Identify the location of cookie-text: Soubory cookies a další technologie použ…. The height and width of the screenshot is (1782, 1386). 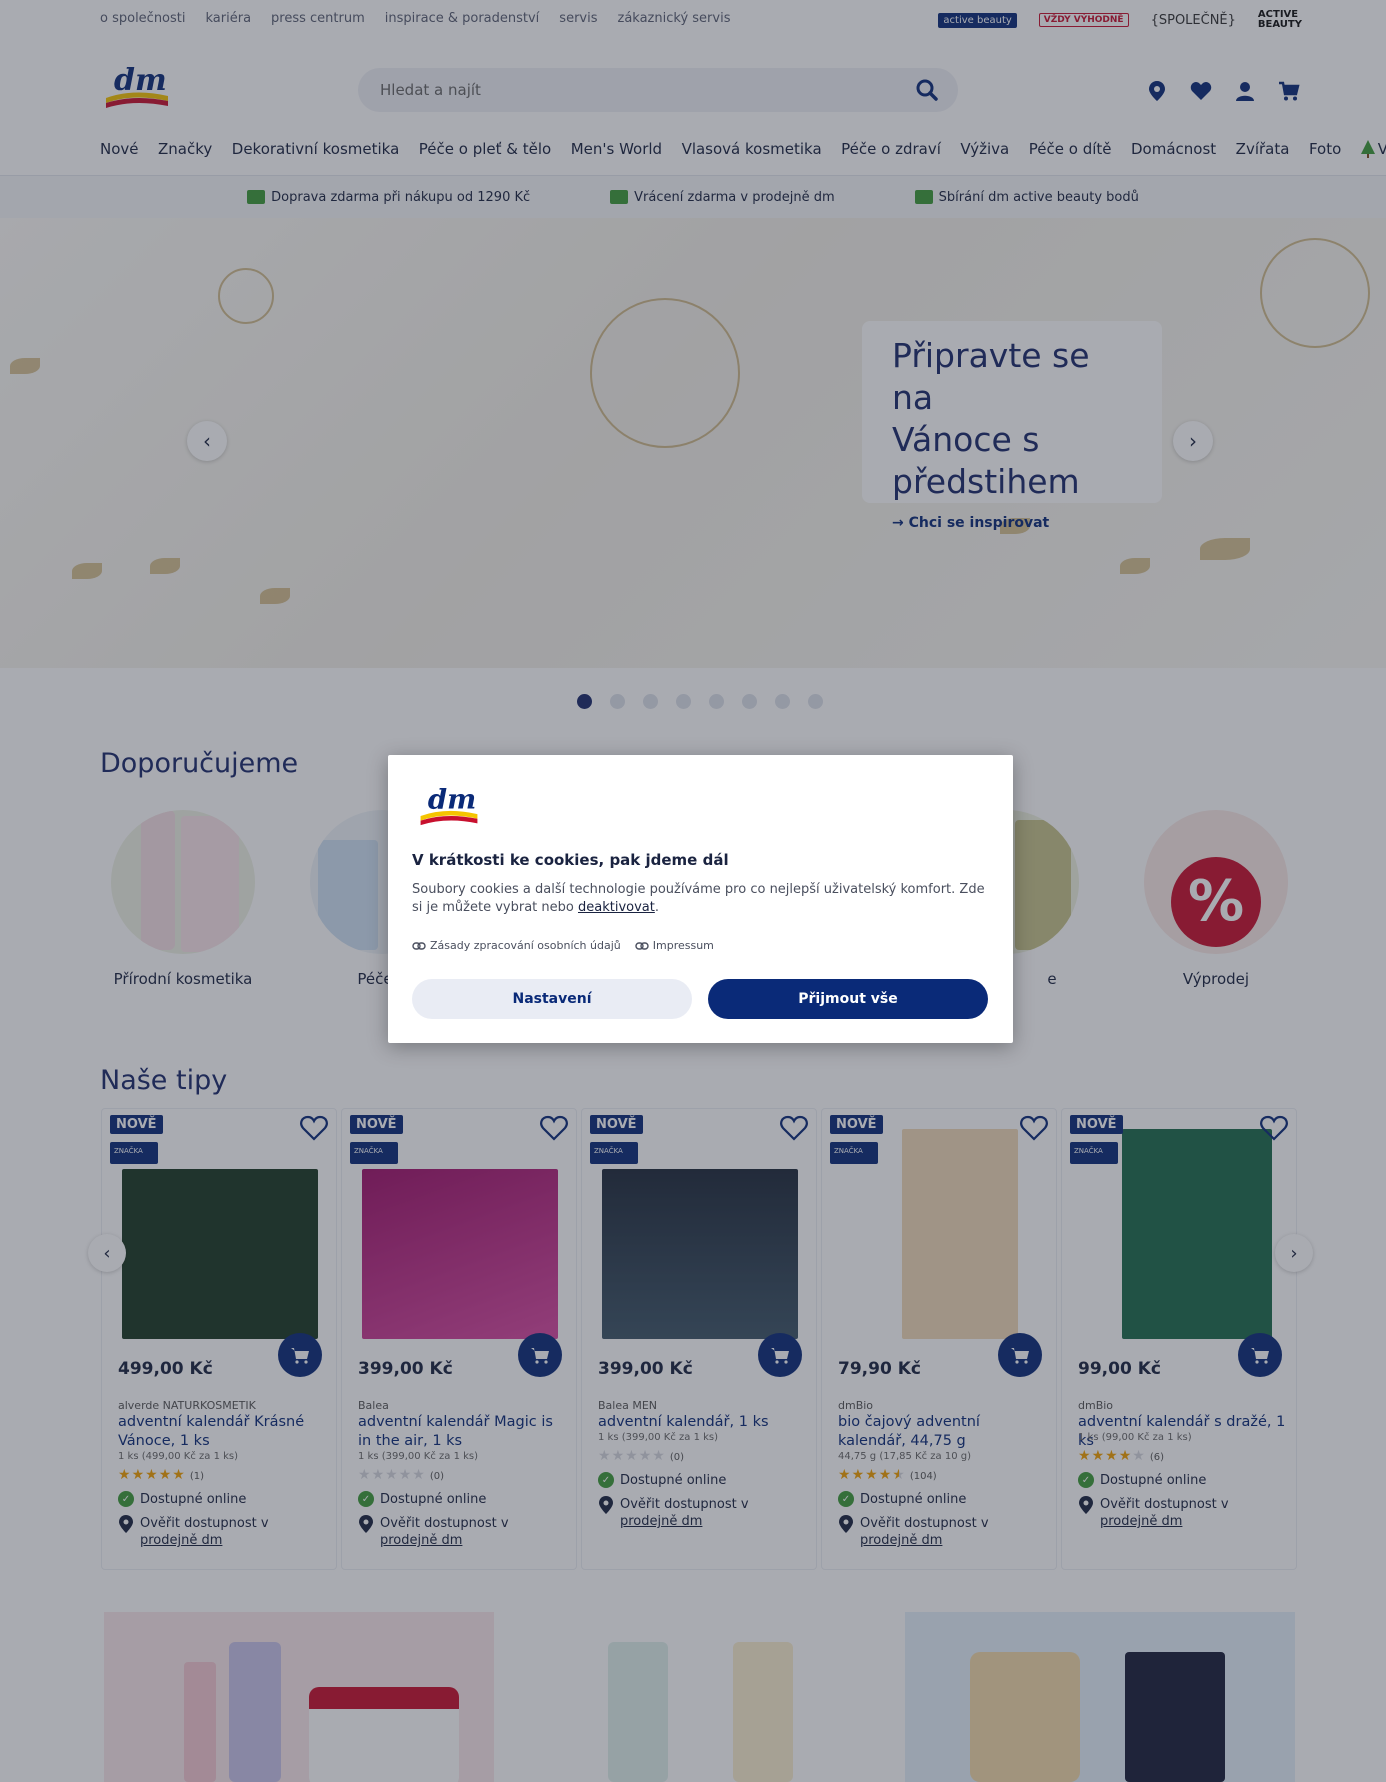
(698, 898).